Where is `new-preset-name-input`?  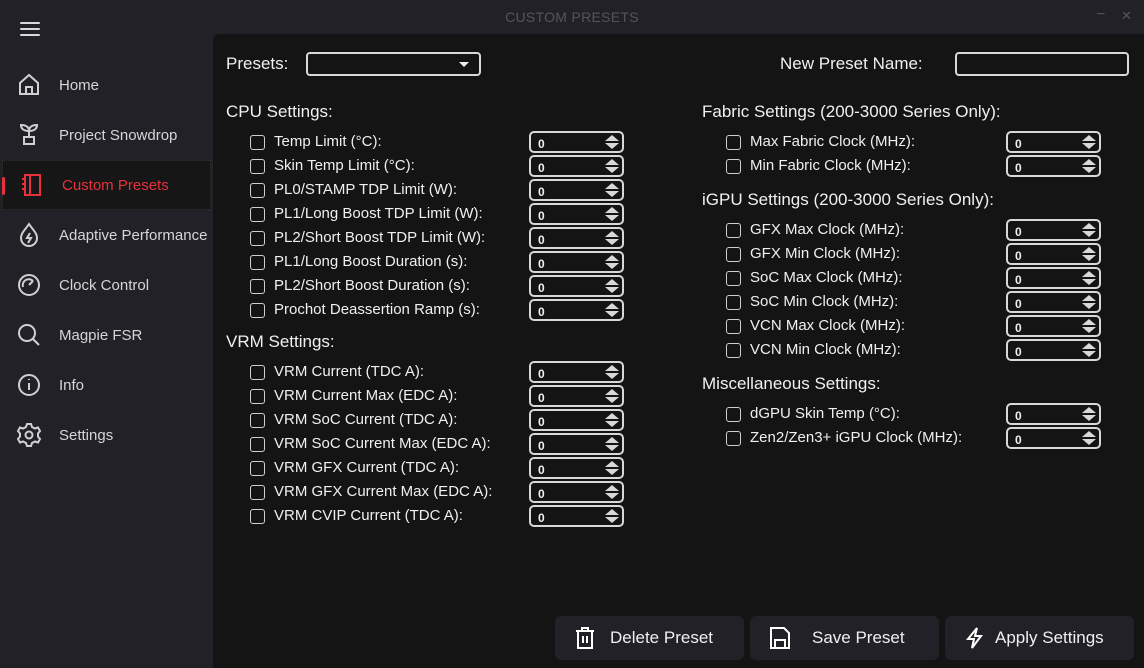
new-preset-name-input is located at coordinates (1042, 64).